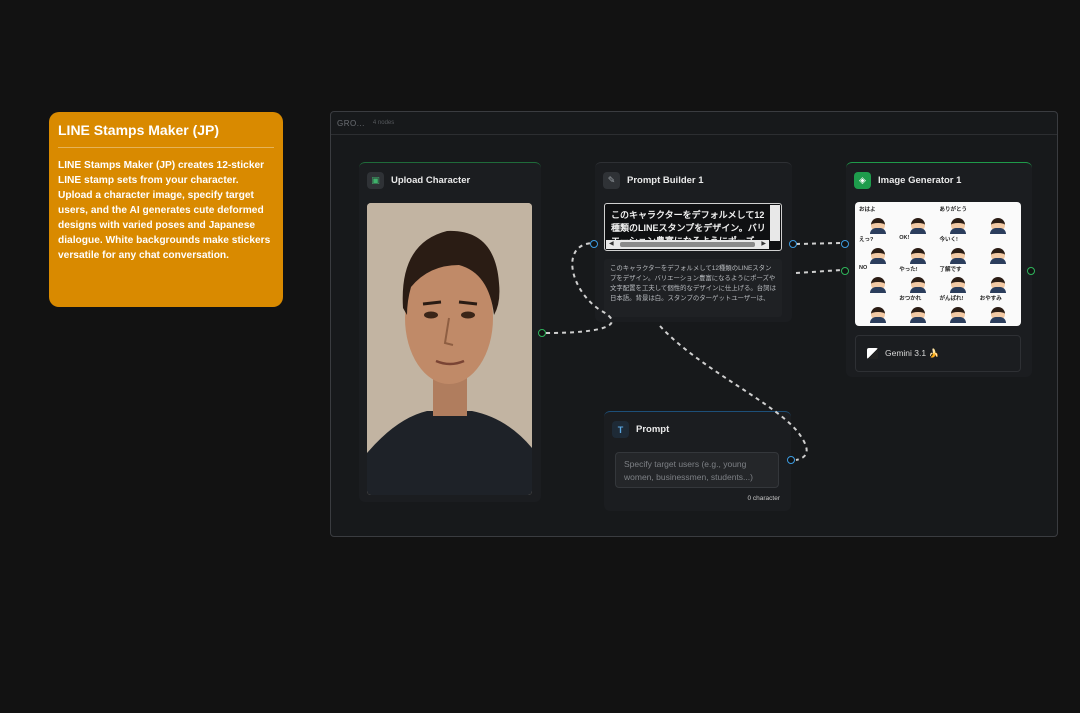 The width and height of the screenshot is (1080, 713). I want to click on character-count: 0 character, so click(763, 498).